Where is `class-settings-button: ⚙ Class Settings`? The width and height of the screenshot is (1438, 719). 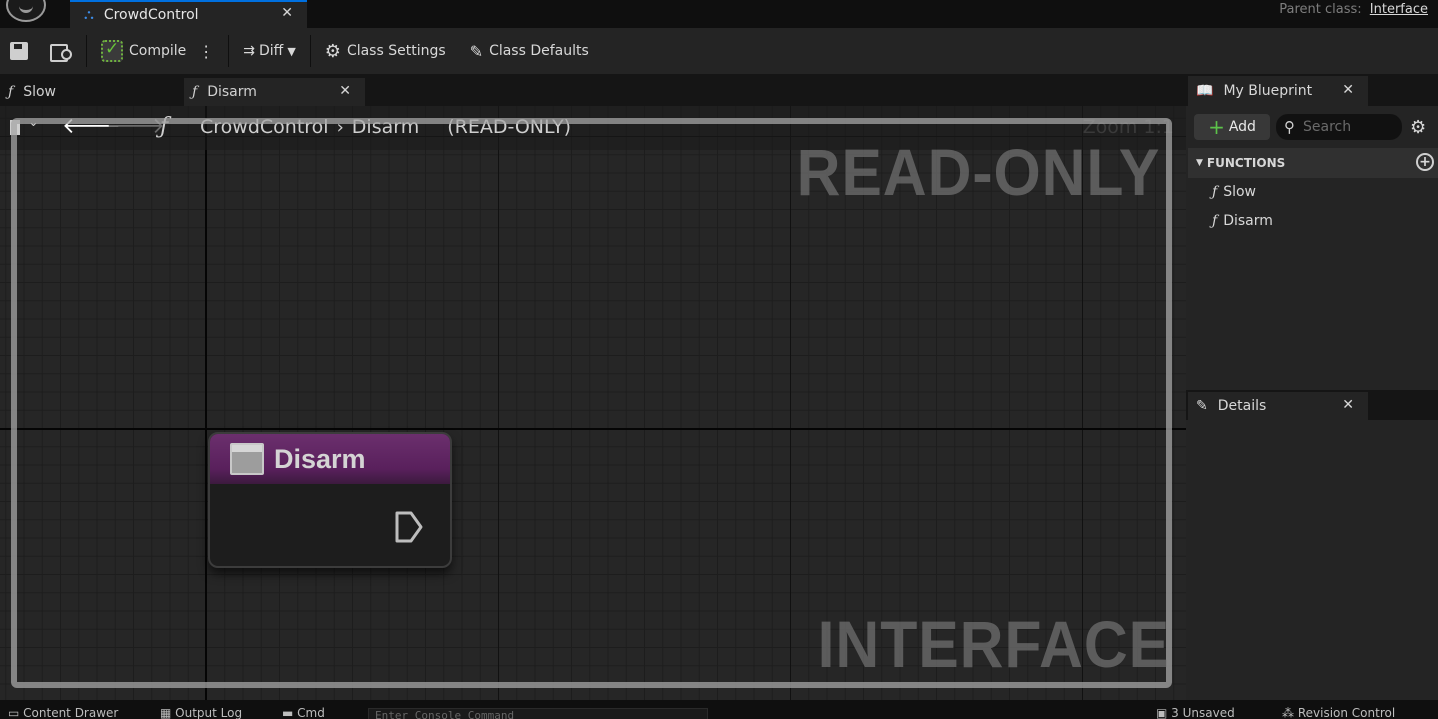 class-settings-button: ⚙ Class Settings is located at coordinates (385, 51).